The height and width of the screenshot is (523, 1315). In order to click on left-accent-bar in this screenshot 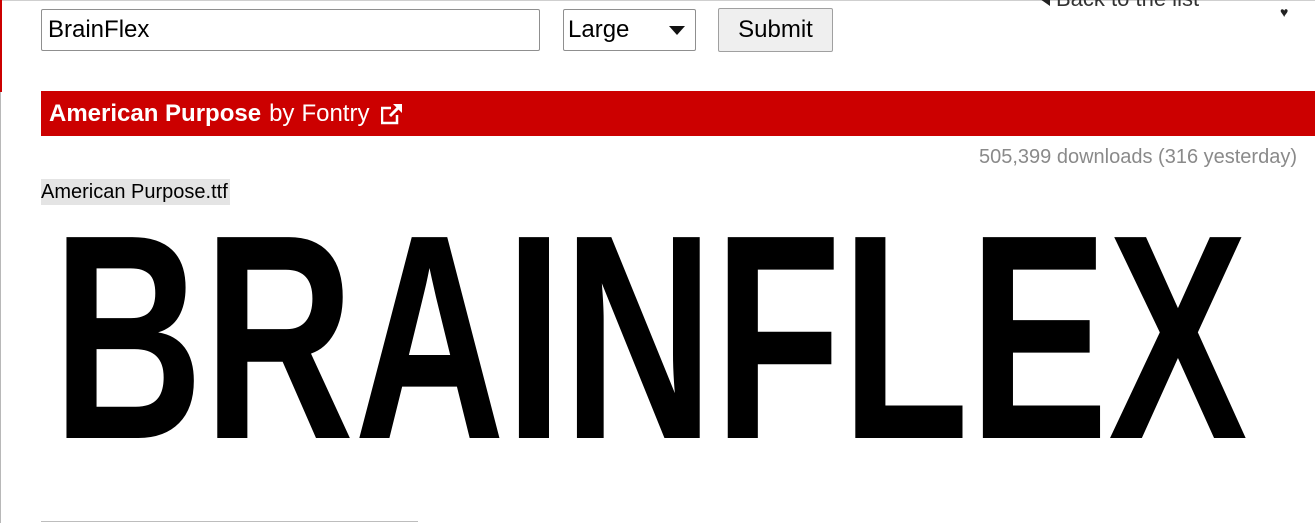, I will do `click(1, 46)`.